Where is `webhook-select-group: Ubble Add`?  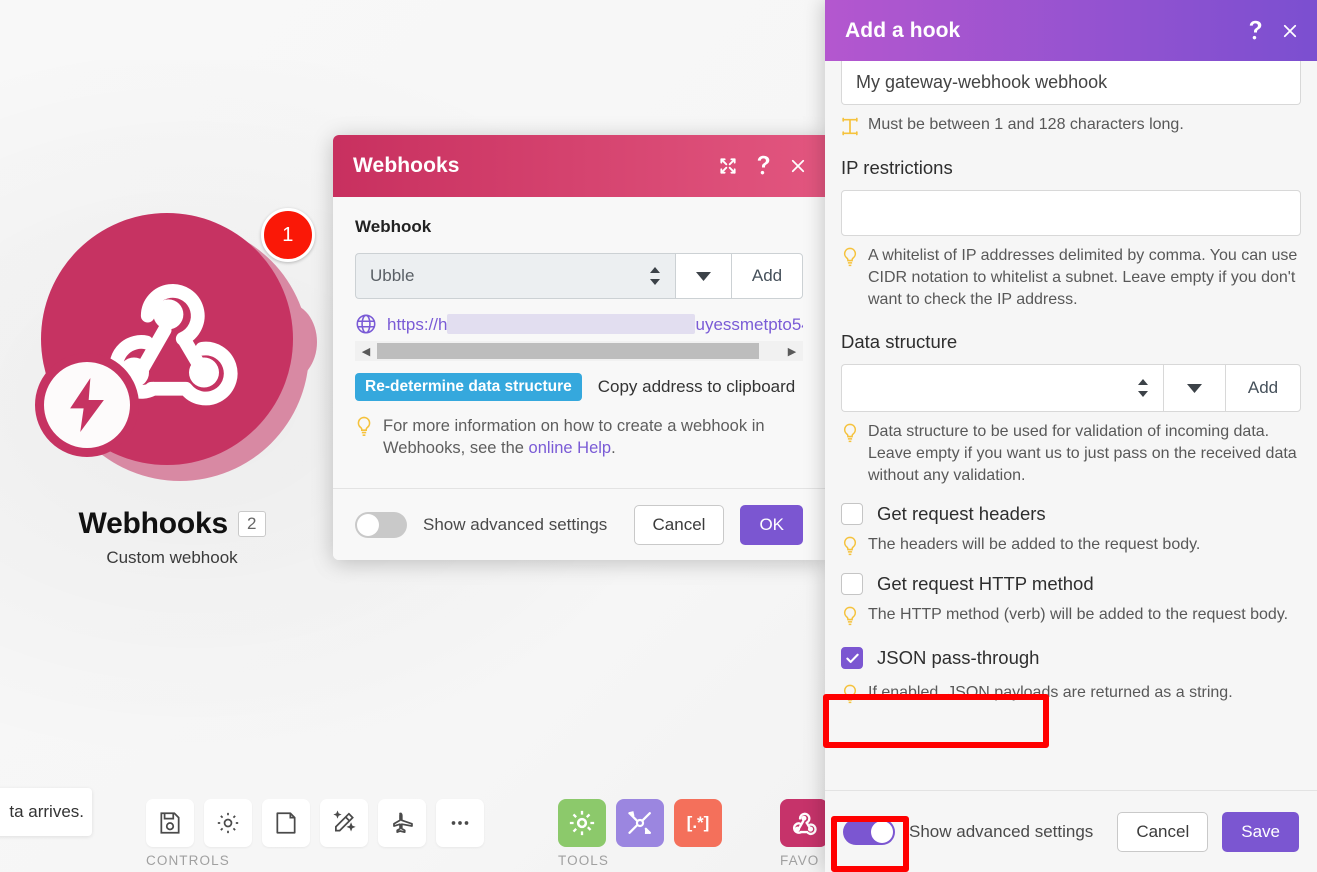 webhook-select-group: Ubble Add is located at coordinates (579, 276).